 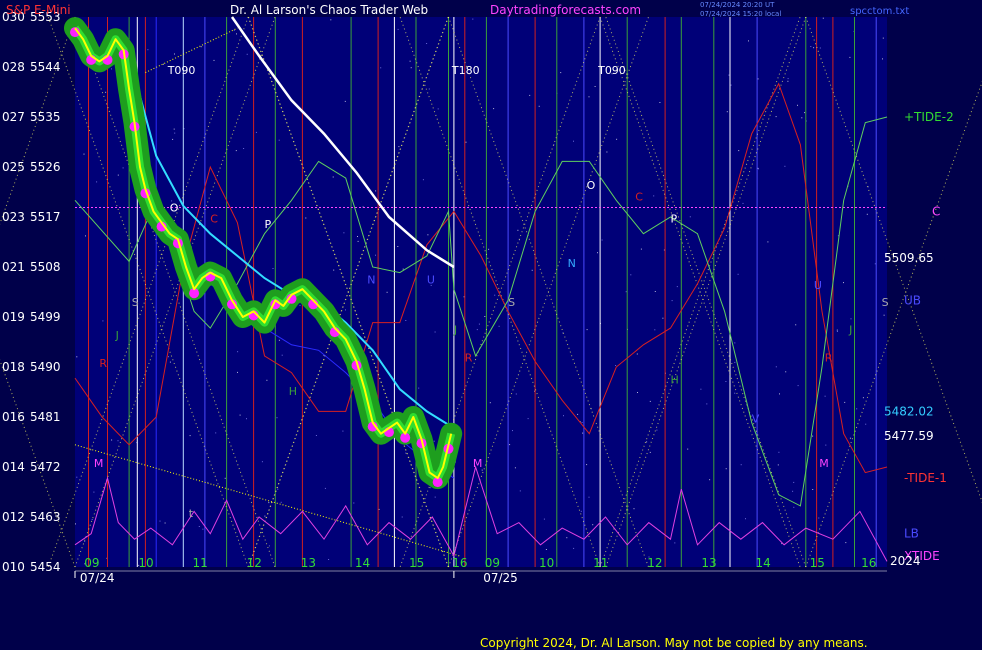 What do you see at coordinates (13, 117) in the screenshot?
I see `y-tick-left: 027` at bounding box center [13, 117].